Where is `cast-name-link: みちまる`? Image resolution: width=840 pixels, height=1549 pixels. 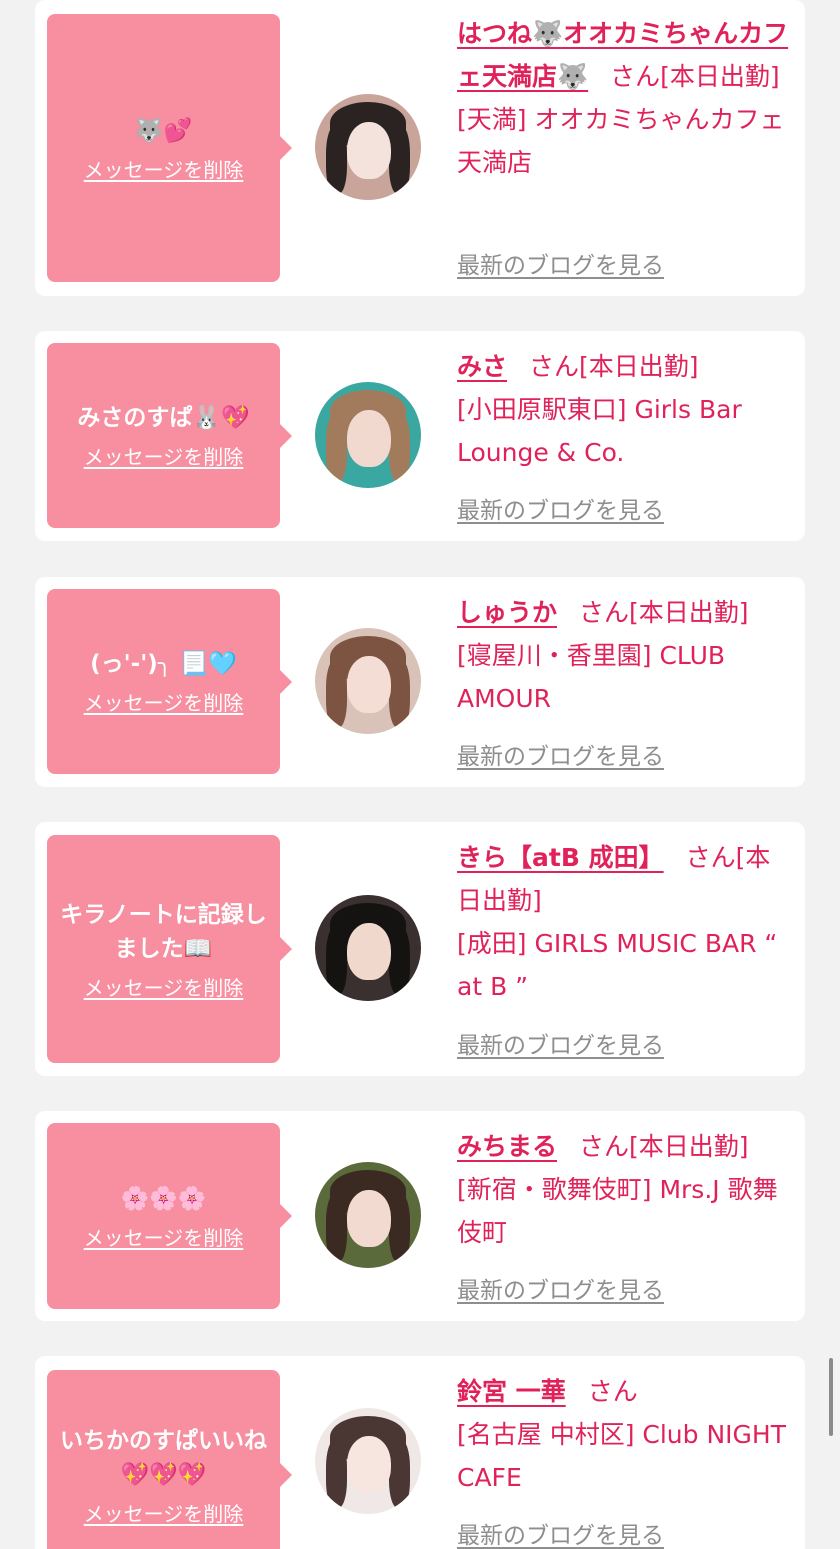 cast-name-link: みちまる is located at coordinates (507, 1146).